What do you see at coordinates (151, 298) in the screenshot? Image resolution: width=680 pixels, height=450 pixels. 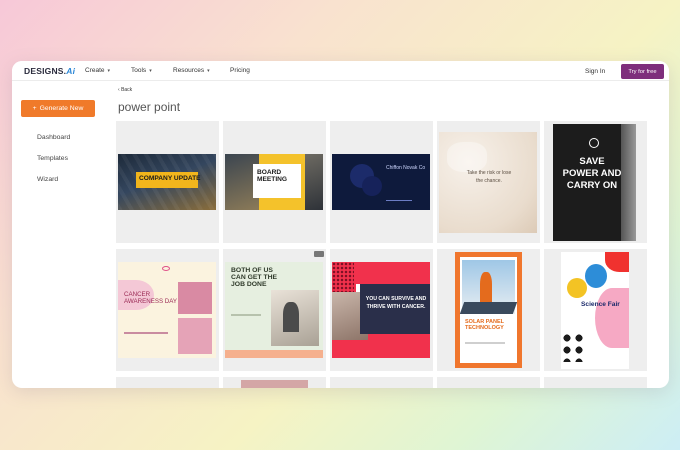 I see `template-title: CANCER AWARENESS DAY` at bounding box center [151, 298].